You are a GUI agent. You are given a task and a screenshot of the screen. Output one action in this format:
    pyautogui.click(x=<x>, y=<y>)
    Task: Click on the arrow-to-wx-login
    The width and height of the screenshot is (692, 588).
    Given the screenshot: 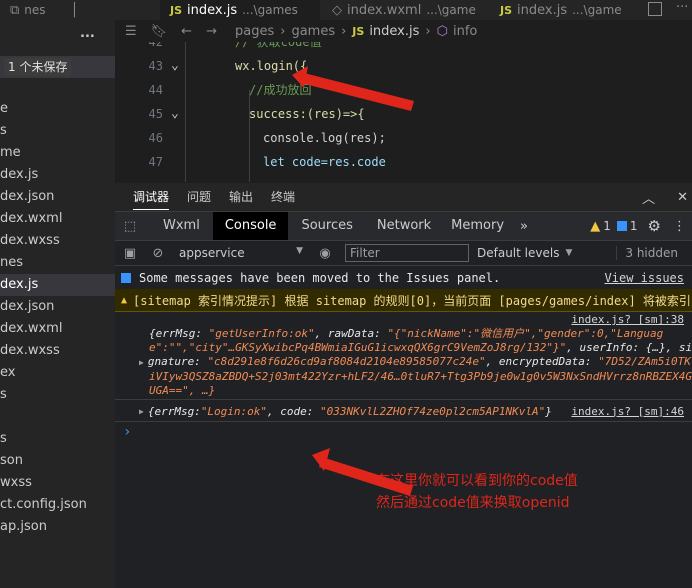 What is the action you would take?
    pyautogui.click(x=353, y=88)
    